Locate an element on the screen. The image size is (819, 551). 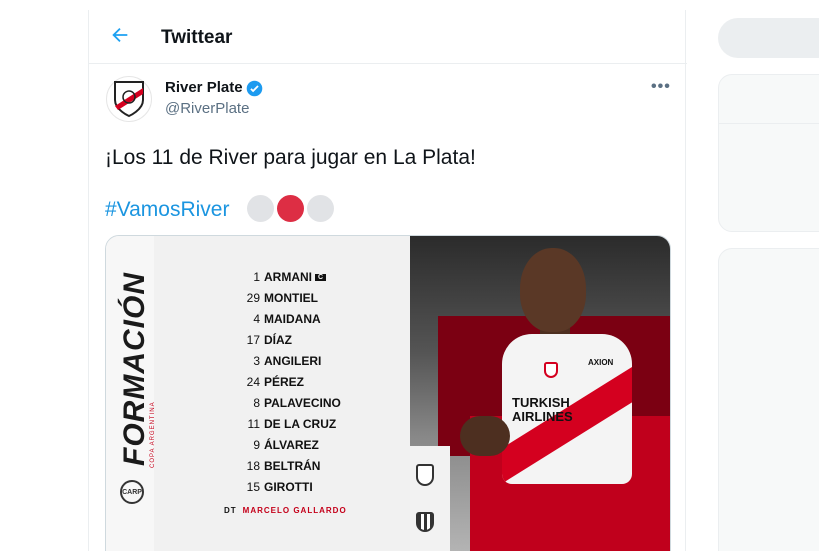
trends-card is located at coordinates (768, 153).